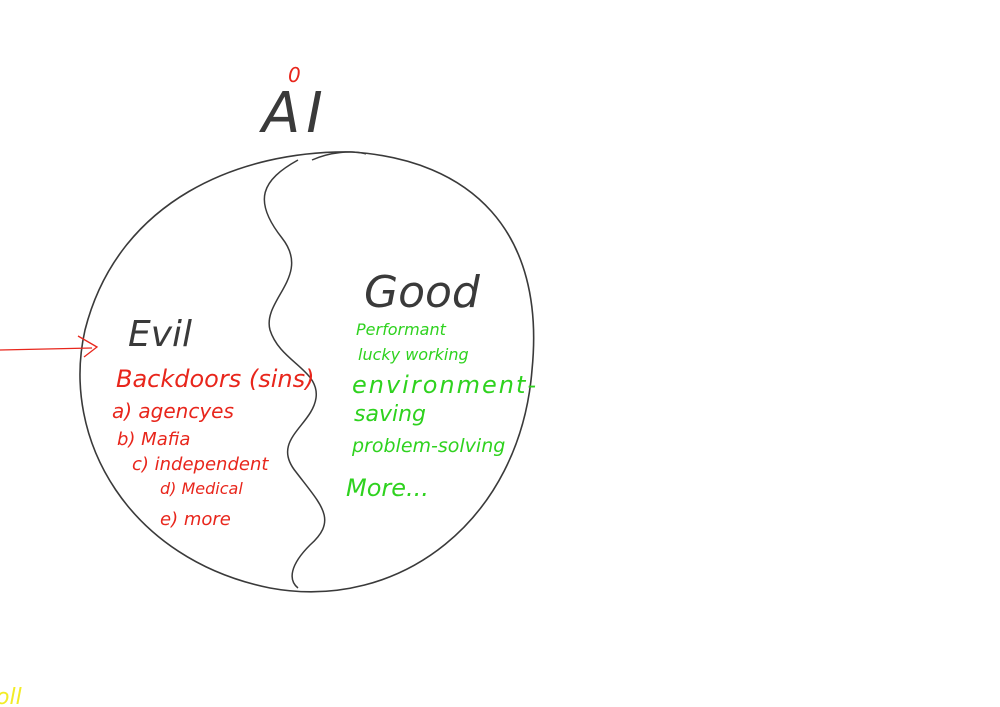 This screenshot has width=1000, height=707. I want to click on evil-item-b: b) Mafia, so click(153, 439).